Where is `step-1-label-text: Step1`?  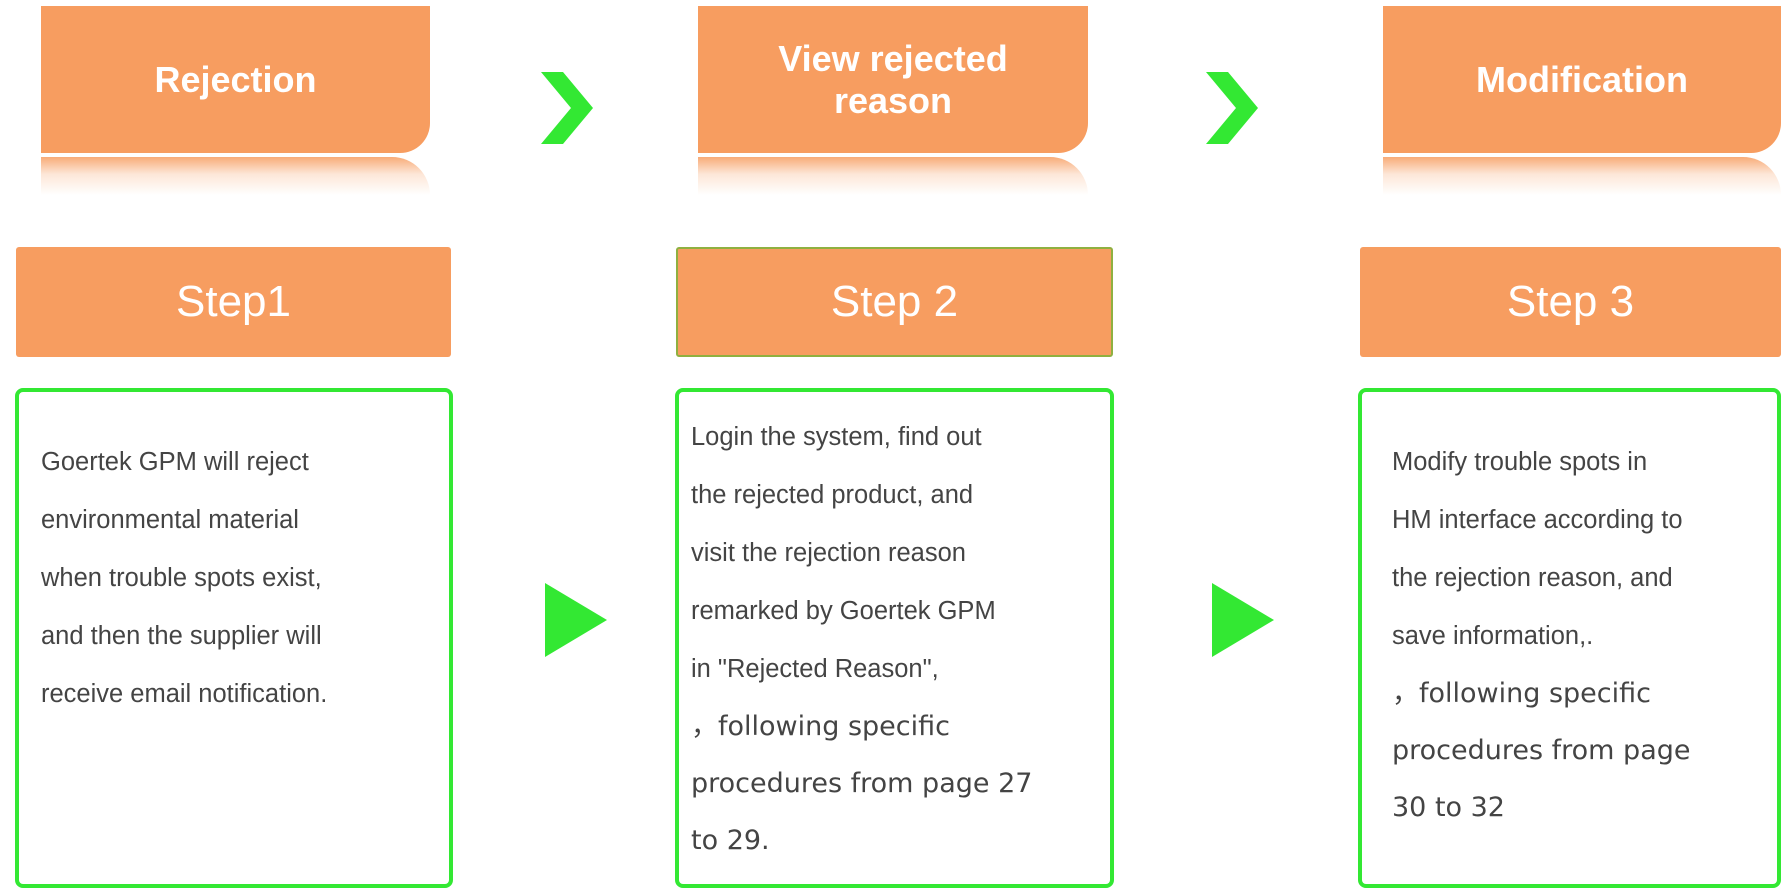 step-1-label-text: Step1 is located at coordinates (233, 301).